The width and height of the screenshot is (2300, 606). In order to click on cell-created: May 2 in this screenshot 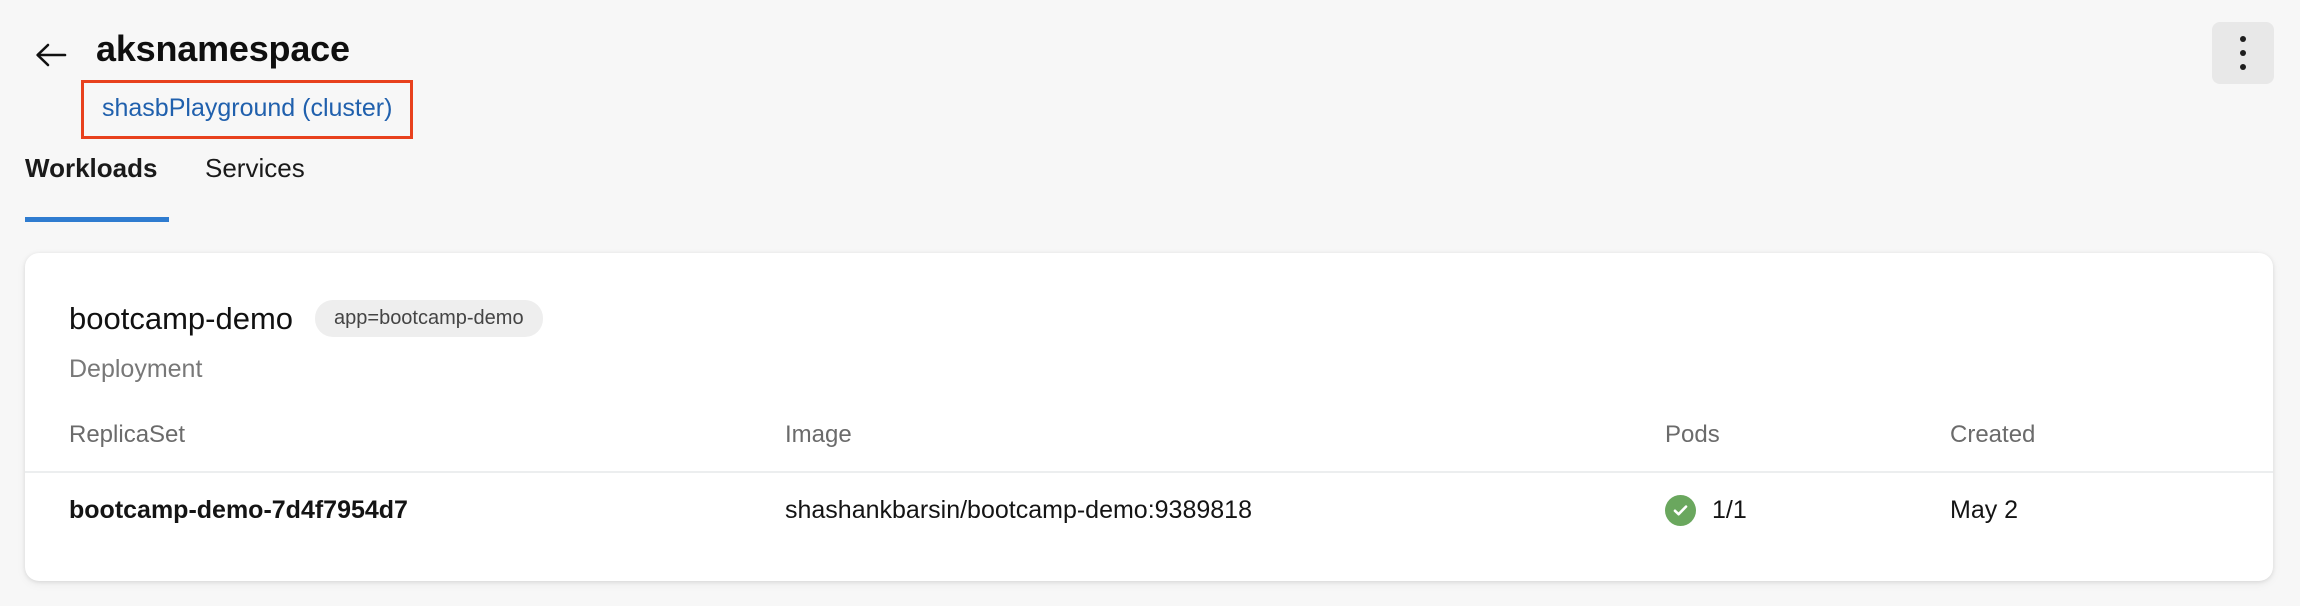, I will do `click(1984, 510)`.